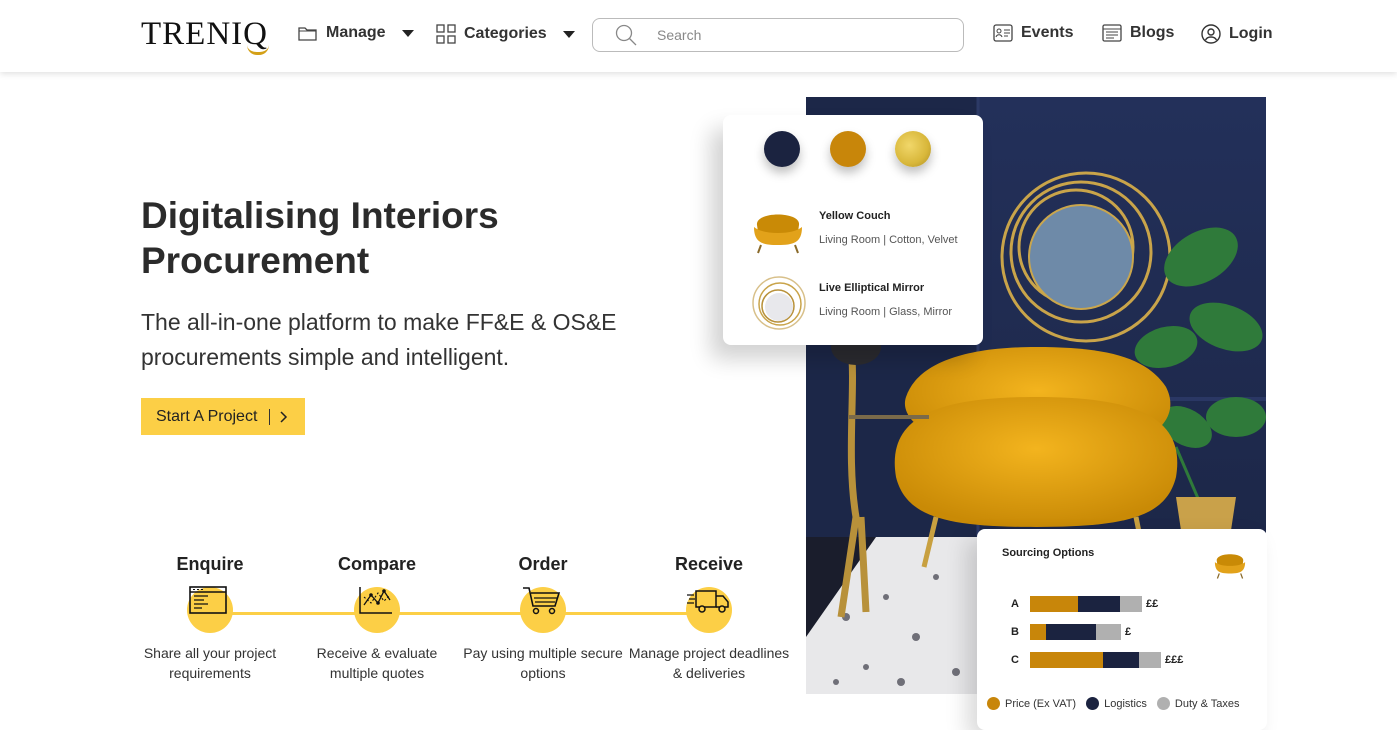 This screenshot has width=1397, height=730. I want to click on row-value: £, so click(1128, 632).